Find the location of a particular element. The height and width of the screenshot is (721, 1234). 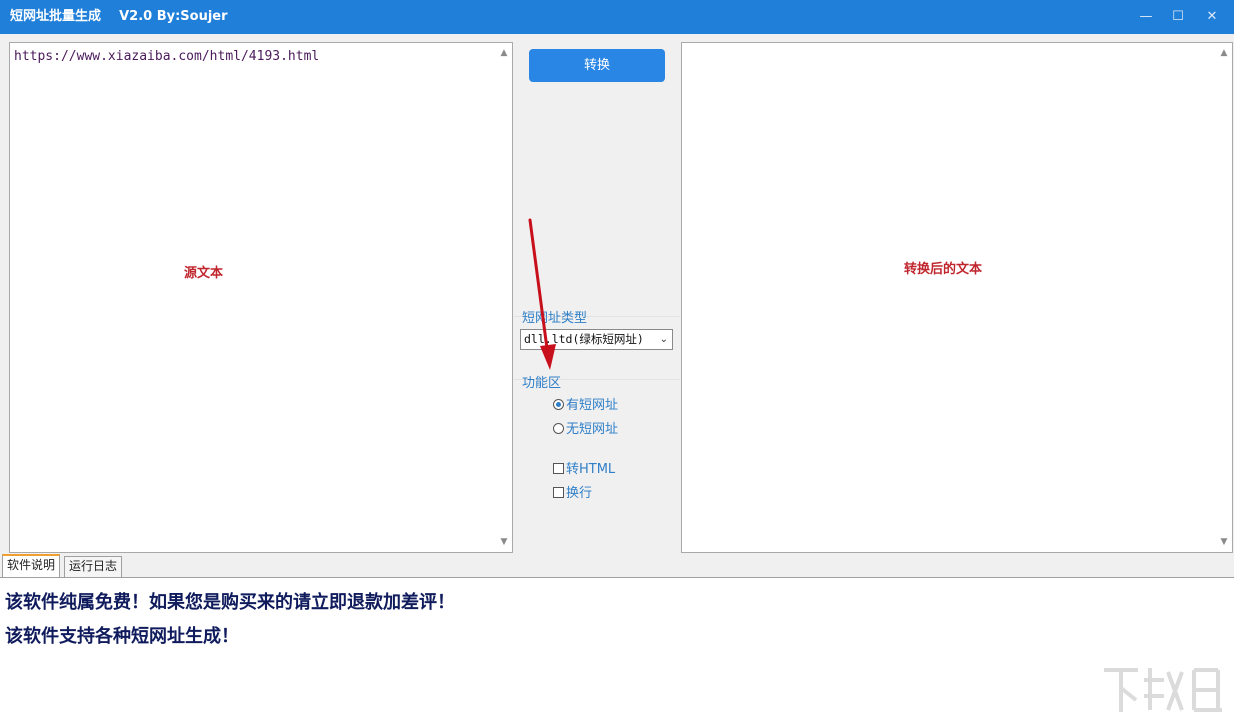

tab-run-log: 运行日志 is located at coordinates (93, 566).